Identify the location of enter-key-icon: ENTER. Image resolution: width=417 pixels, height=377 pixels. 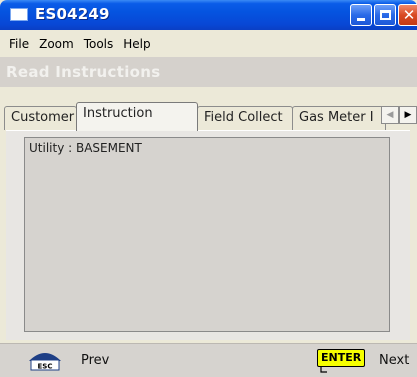
(341, 358).